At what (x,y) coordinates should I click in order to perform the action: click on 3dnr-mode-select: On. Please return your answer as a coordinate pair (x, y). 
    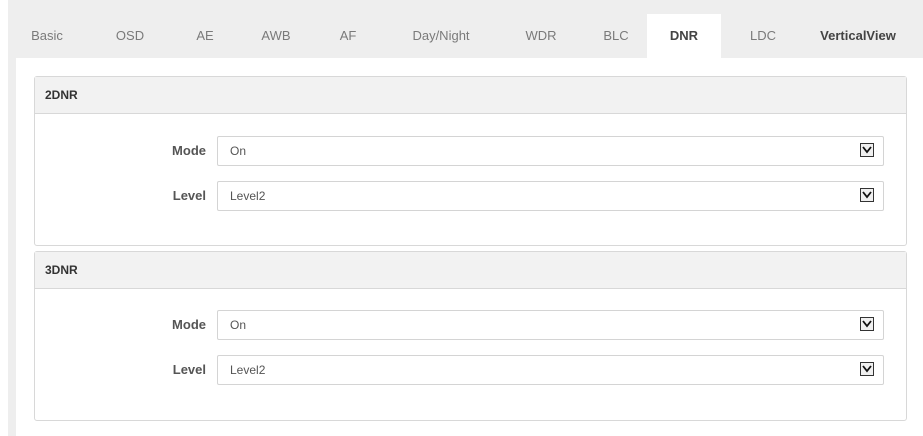
    Looking at the image, I should click on (550, 325).